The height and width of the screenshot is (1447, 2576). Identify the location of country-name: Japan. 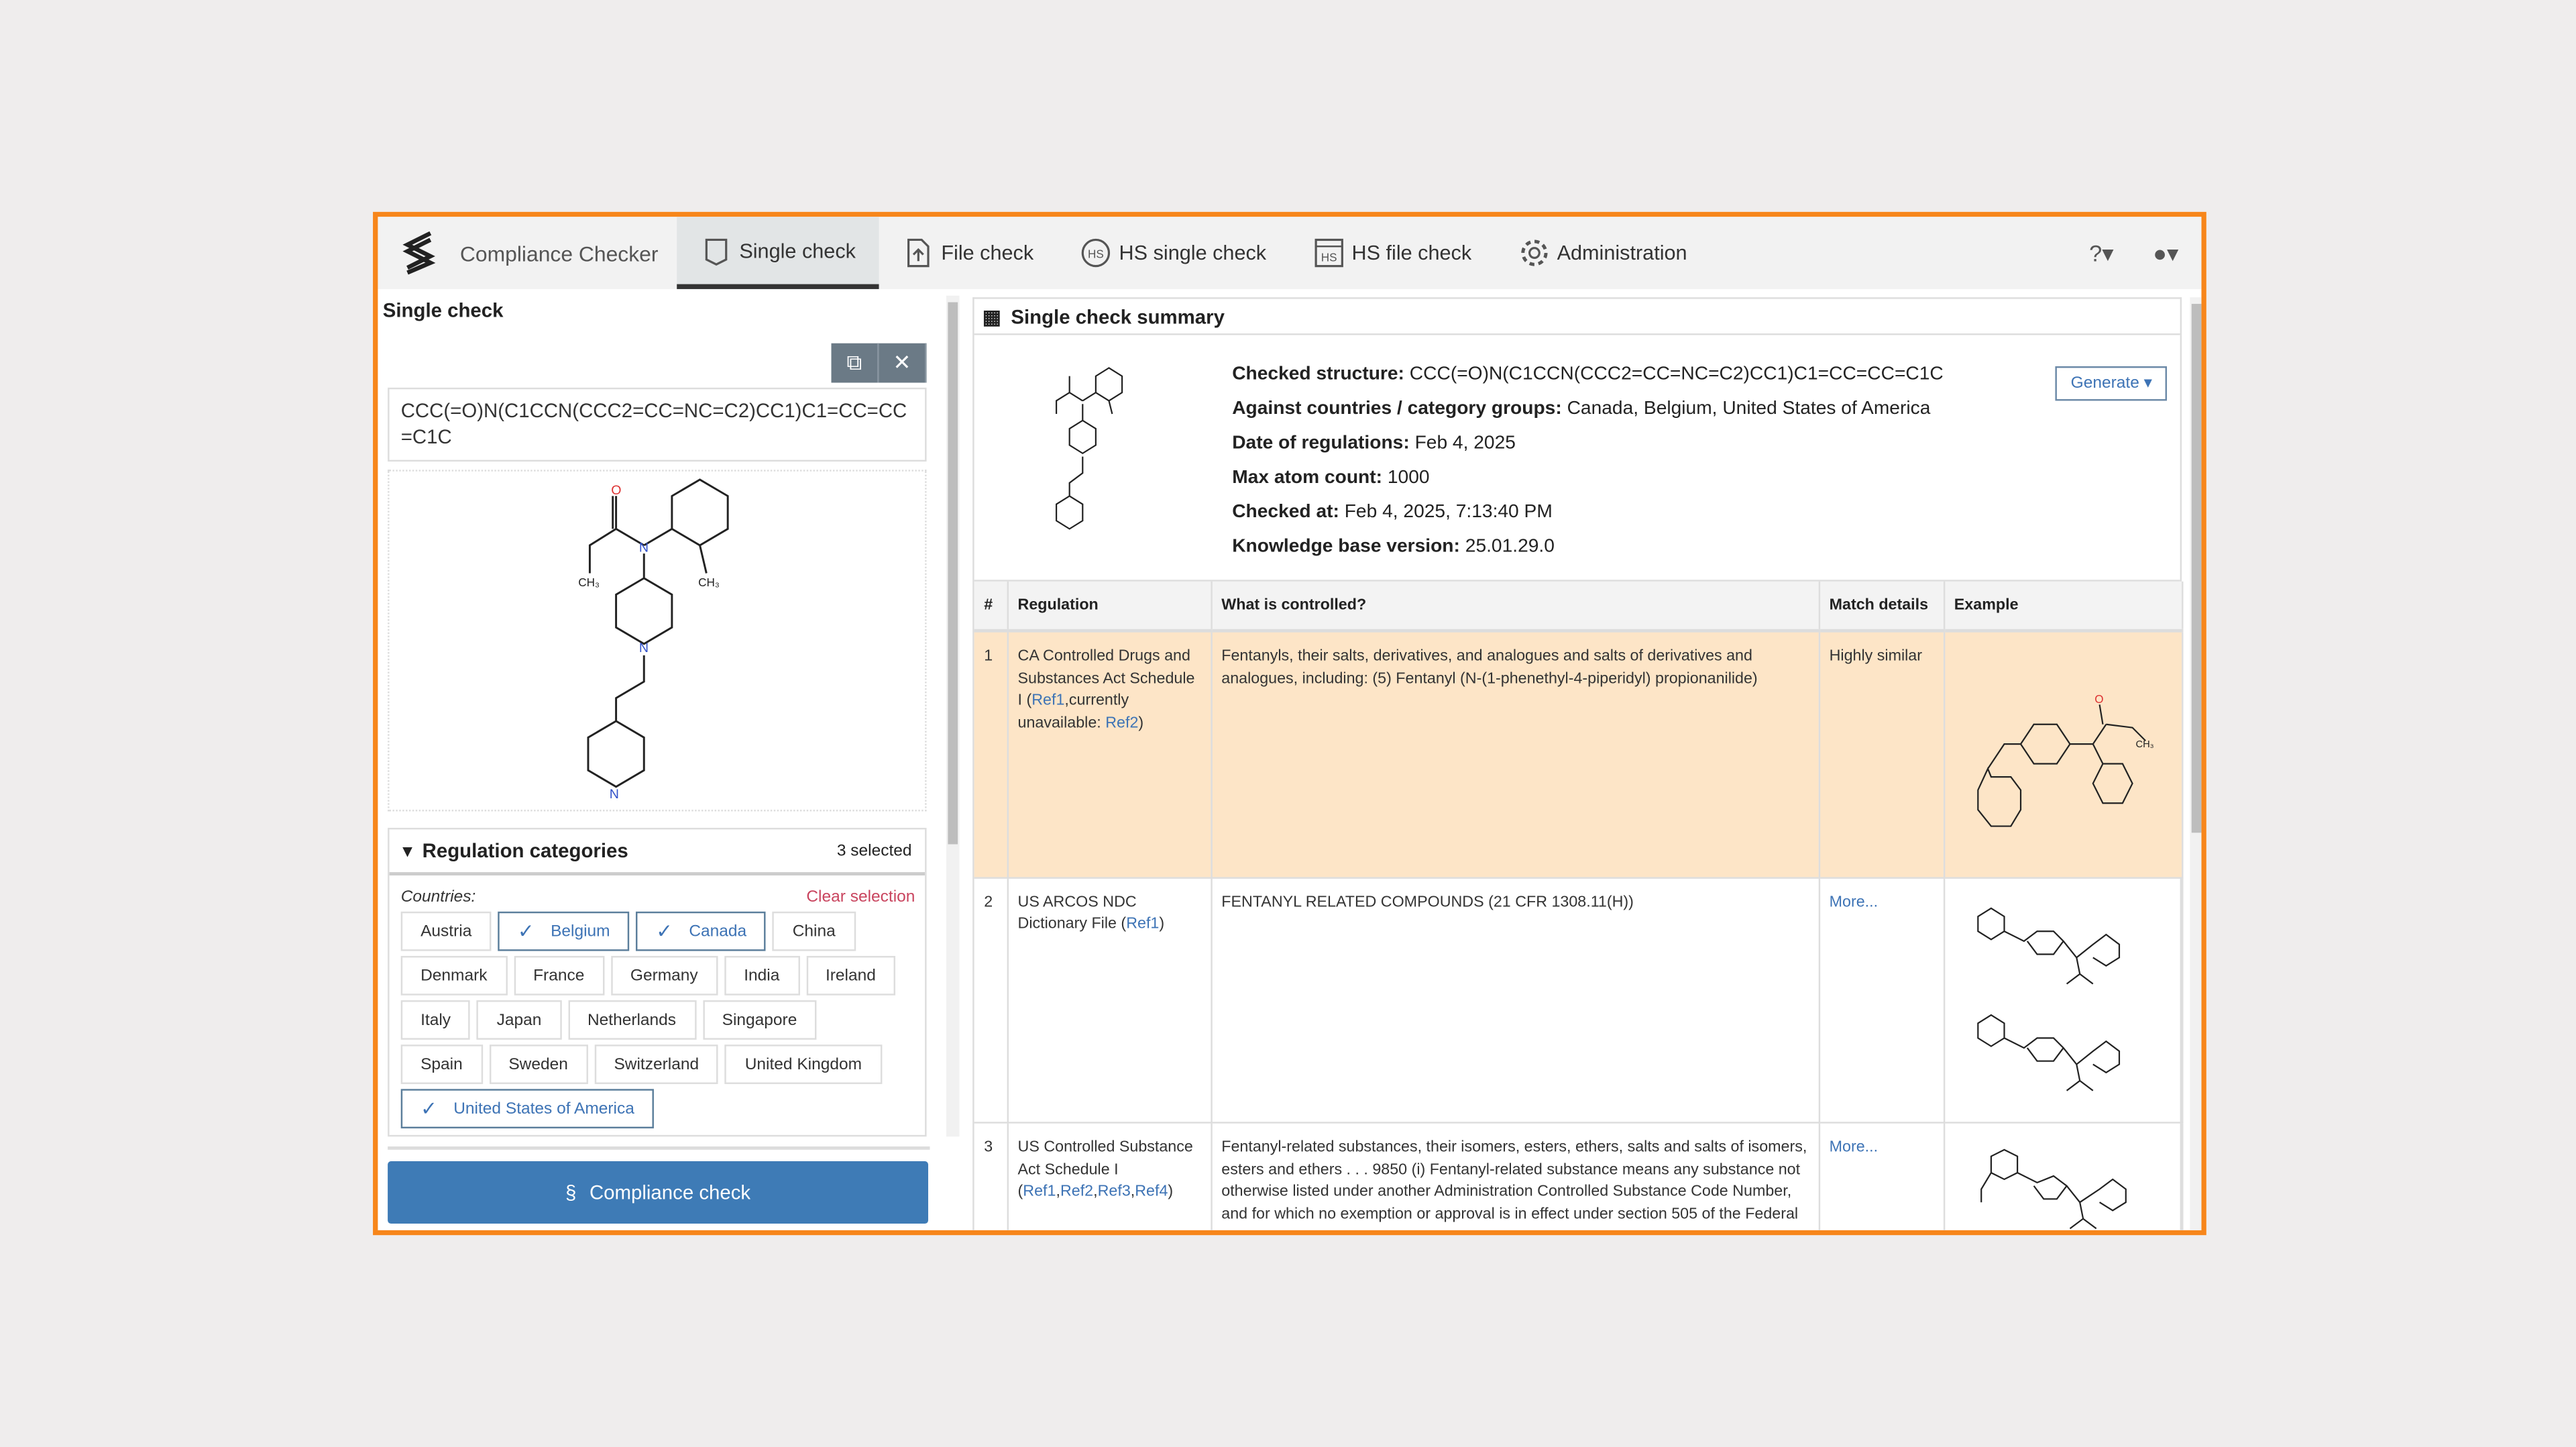
(519, 1020).